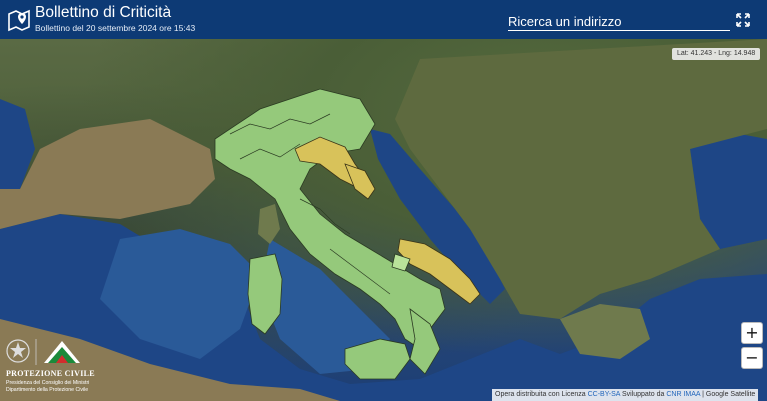 This screenshot has width=767, height=401. I want to click on developer-link: CNR IMAA, so click(683, 394).